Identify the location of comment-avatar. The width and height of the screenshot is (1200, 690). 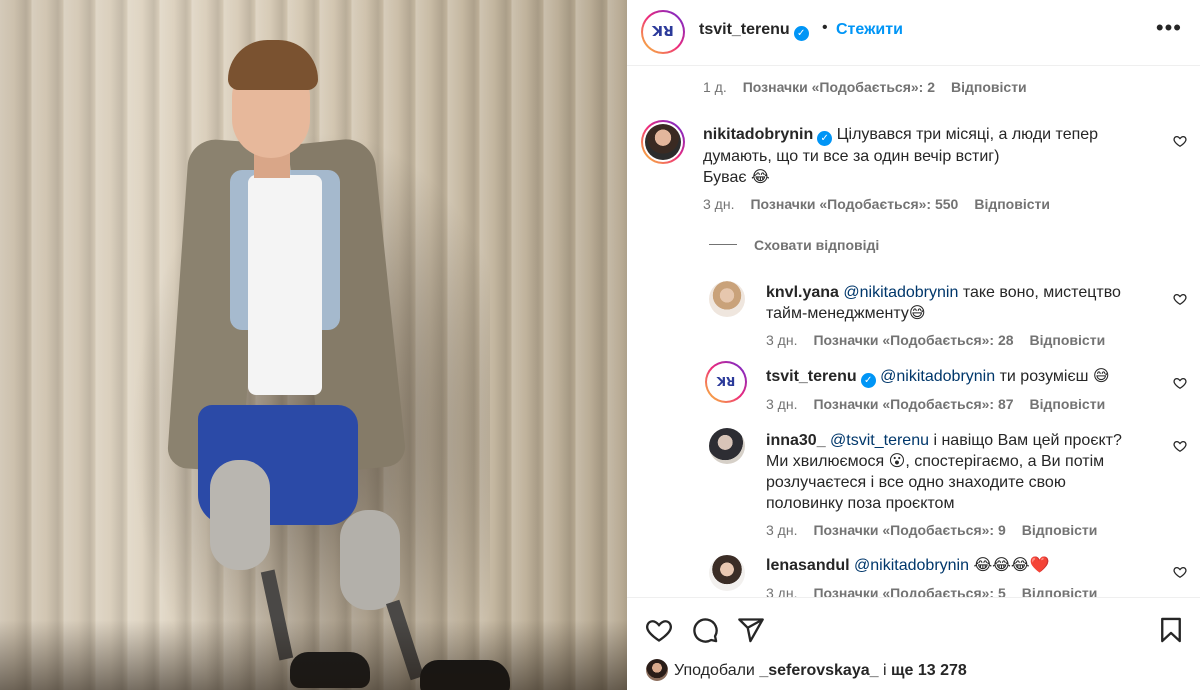
(663, 142).